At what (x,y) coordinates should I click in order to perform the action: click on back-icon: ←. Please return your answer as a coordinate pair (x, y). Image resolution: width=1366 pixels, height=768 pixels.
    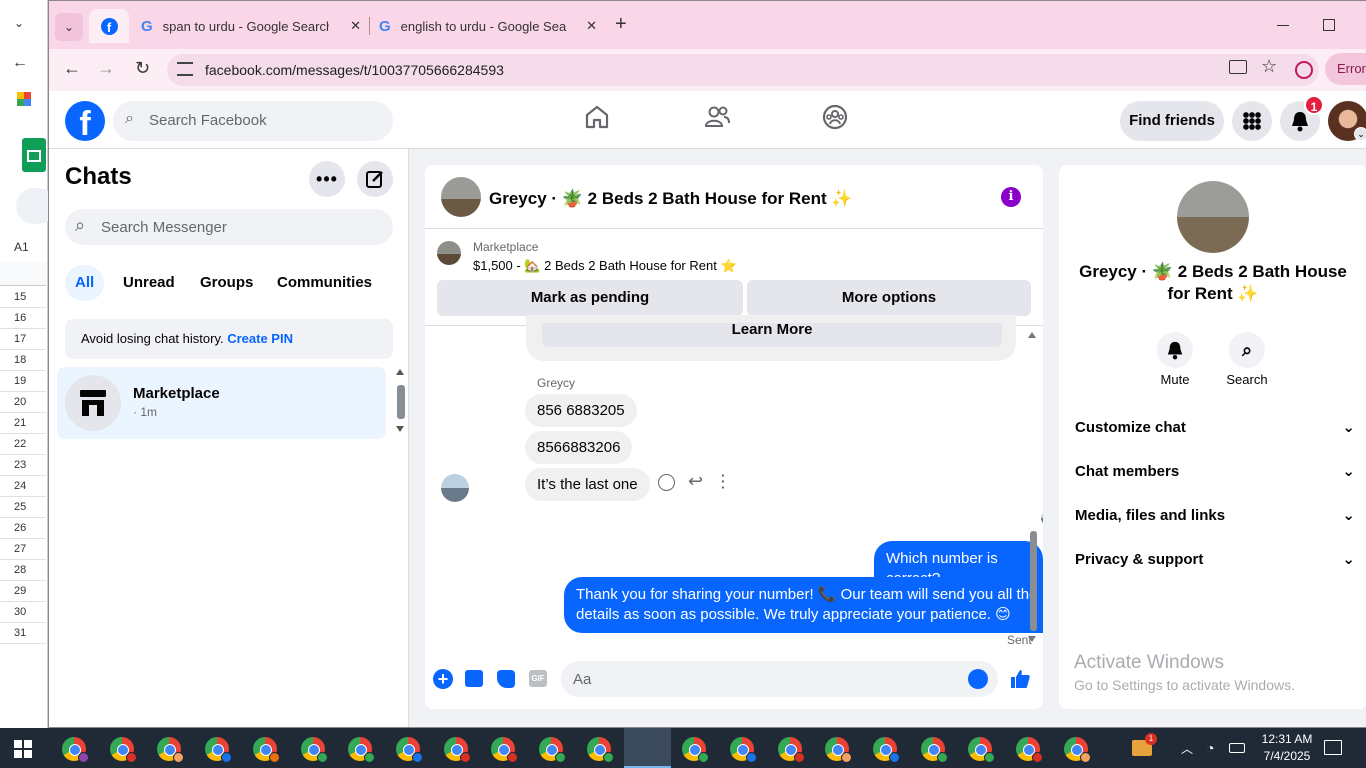
    Looking at the image, I should click on (72, 68).